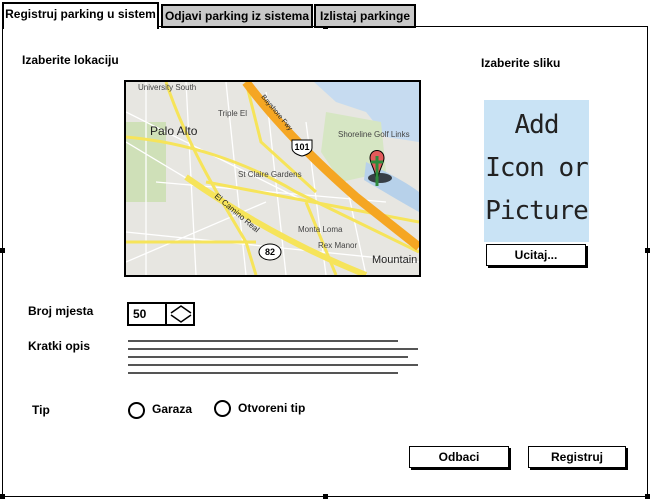 The image size is (650, 499). Describe the element at coordinates (270, 174) in the screenshot. I see `place-st-claire: St Claire Gardens` at that location.